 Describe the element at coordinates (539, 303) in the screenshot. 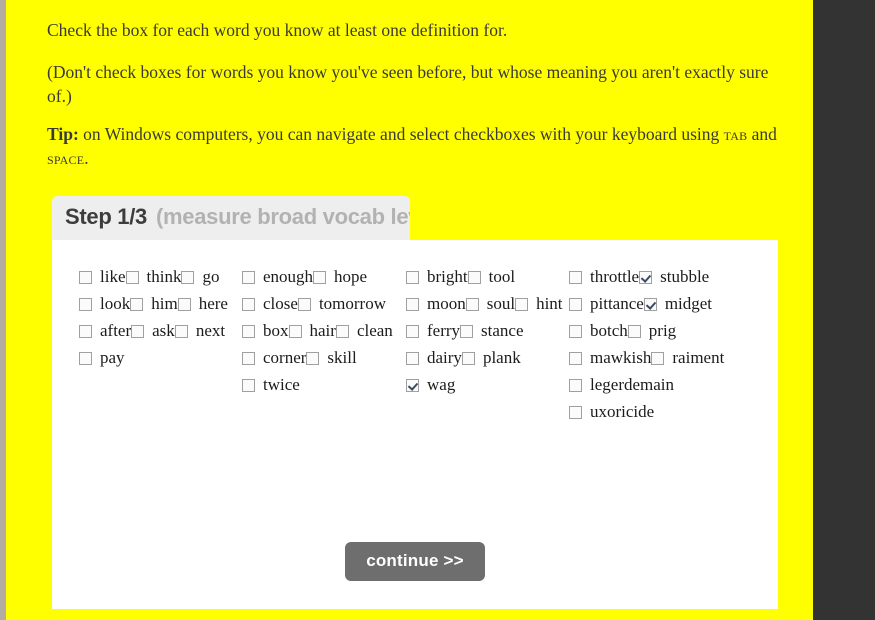

I see `word-row: hint` at that location.